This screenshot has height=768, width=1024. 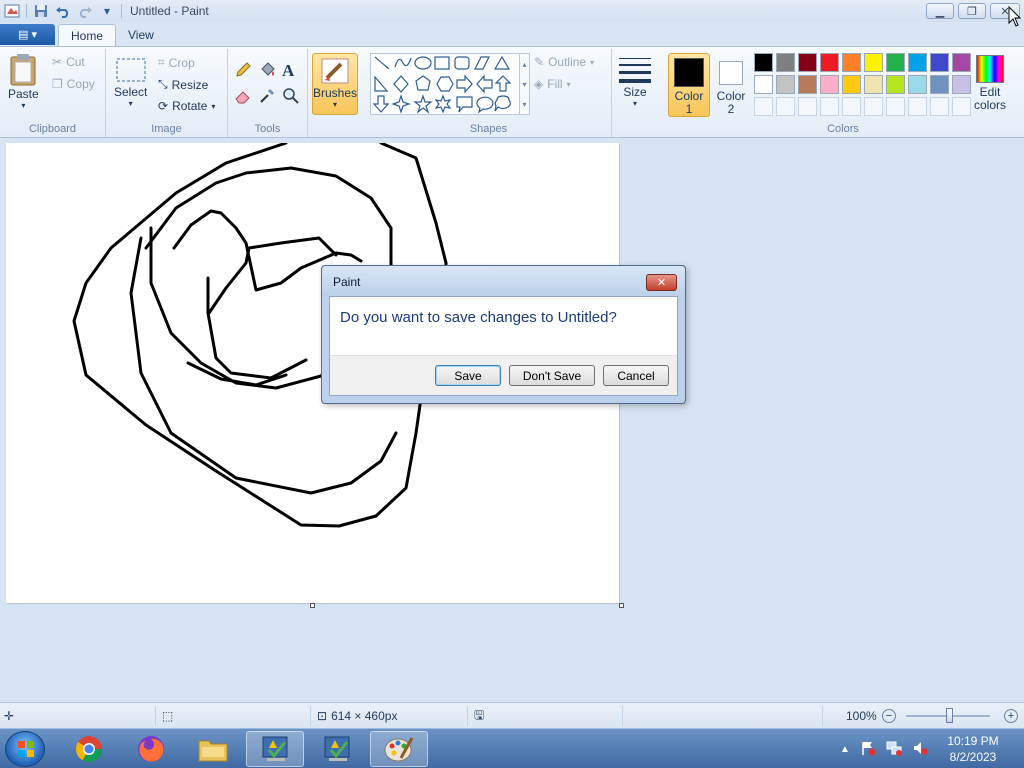 What do you see at coordinates (635, 81) in the screenshot?
I see `size-button: Size ▾` at bounding box center [635, 81].